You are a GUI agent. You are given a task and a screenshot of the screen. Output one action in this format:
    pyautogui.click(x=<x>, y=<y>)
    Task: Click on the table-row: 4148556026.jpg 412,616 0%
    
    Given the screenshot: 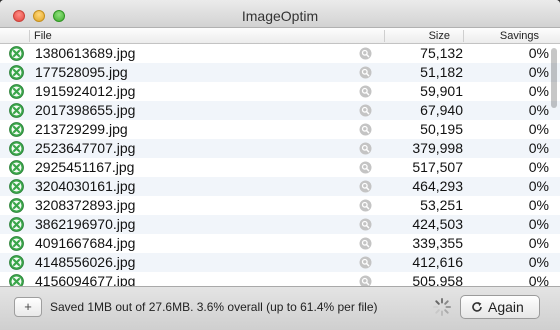 What is the action you would take?
    pyautogui.click(x=280, y=262)
    